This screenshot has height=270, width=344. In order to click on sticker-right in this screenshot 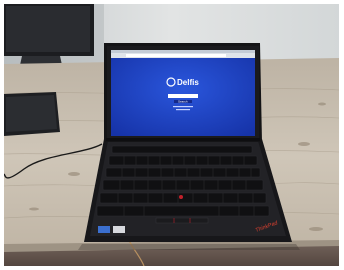, I will do `click(119, 229)`.